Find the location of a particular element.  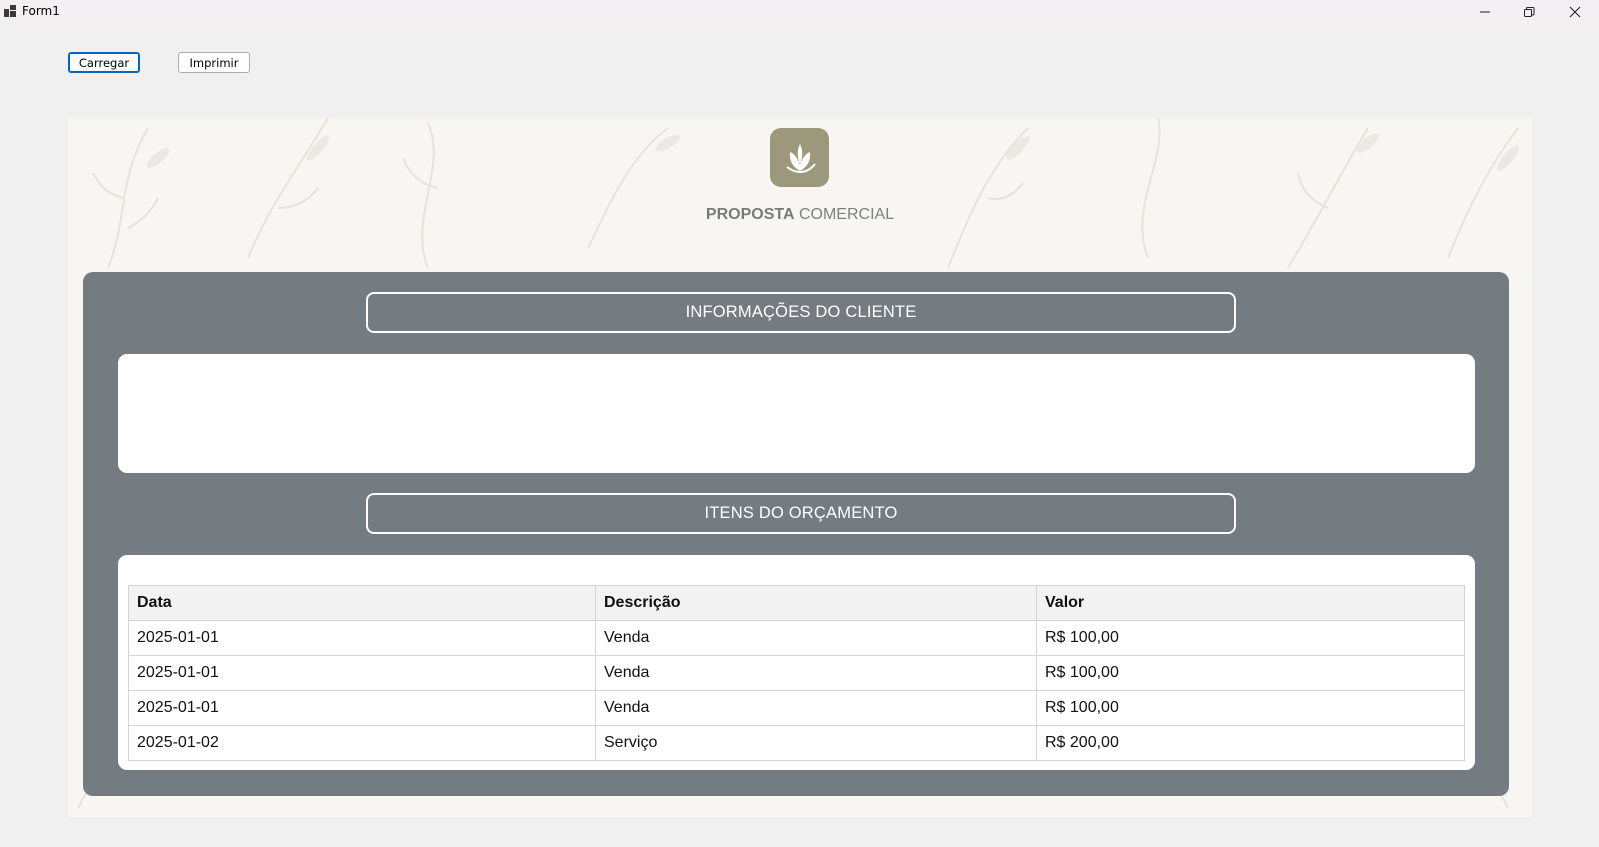

client-info-heading: INFORMAÇÕES DO CLIENTE is located at coordinates (801, 312).